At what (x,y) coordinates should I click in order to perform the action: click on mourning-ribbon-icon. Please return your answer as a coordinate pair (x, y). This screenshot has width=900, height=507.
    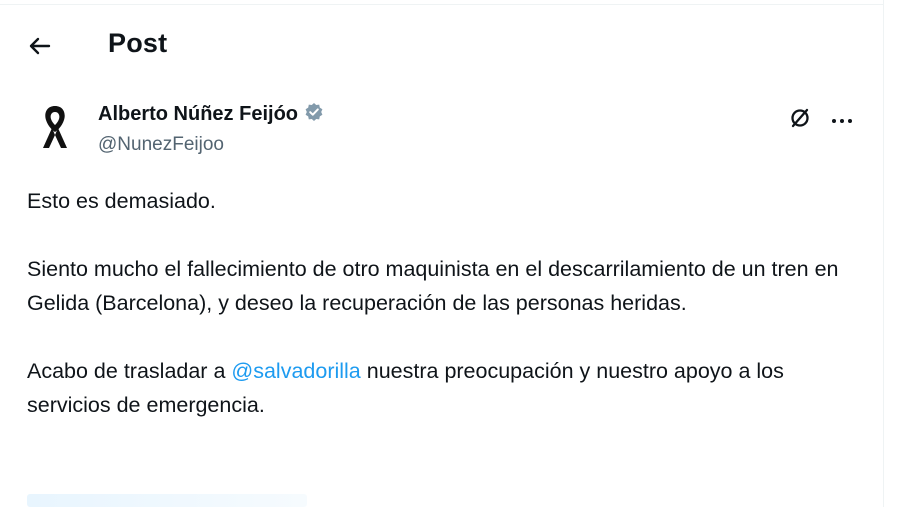
    Looking at the image, I should click on (55, 129).